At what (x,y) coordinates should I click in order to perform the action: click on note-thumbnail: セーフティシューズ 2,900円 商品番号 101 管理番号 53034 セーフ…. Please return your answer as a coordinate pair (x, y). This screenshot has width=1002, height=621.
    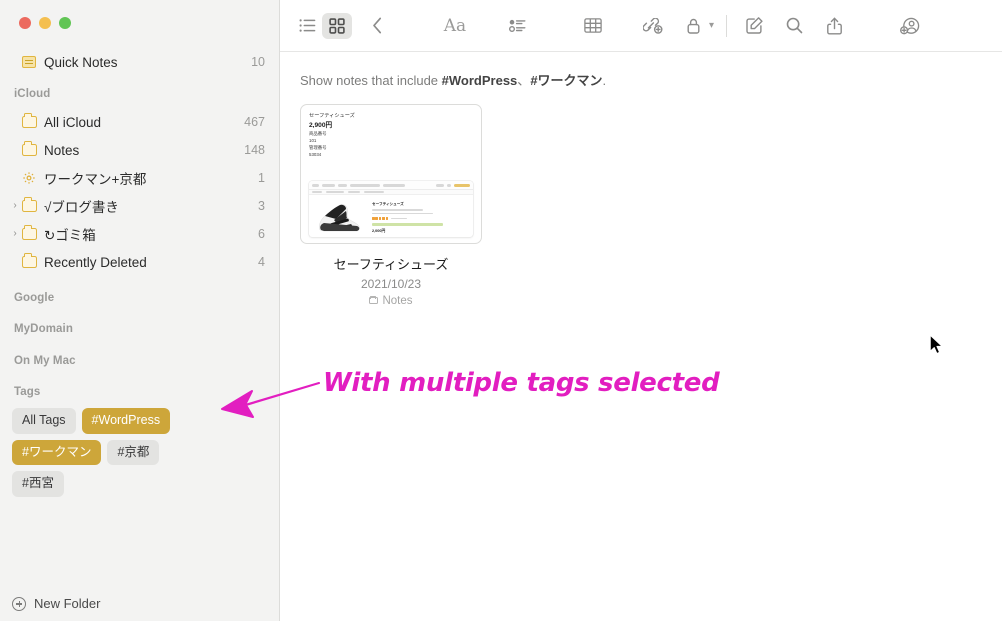
    Looking at the image, I should click on (391, 174).